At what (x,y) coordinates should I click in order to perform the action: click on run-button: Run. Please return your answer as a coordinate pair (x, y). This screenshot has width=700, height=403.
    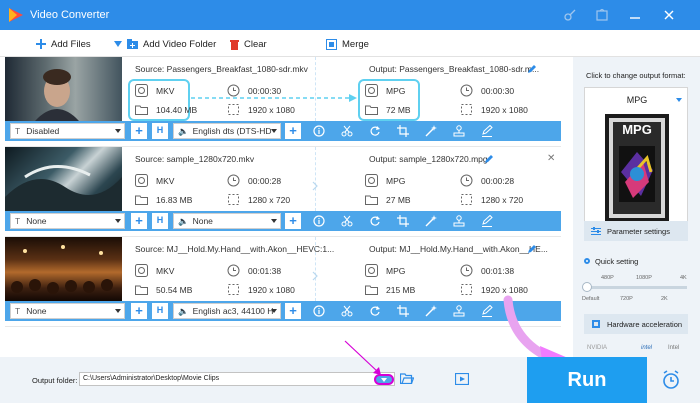
    Looking at the image, I should click on (587, 380).